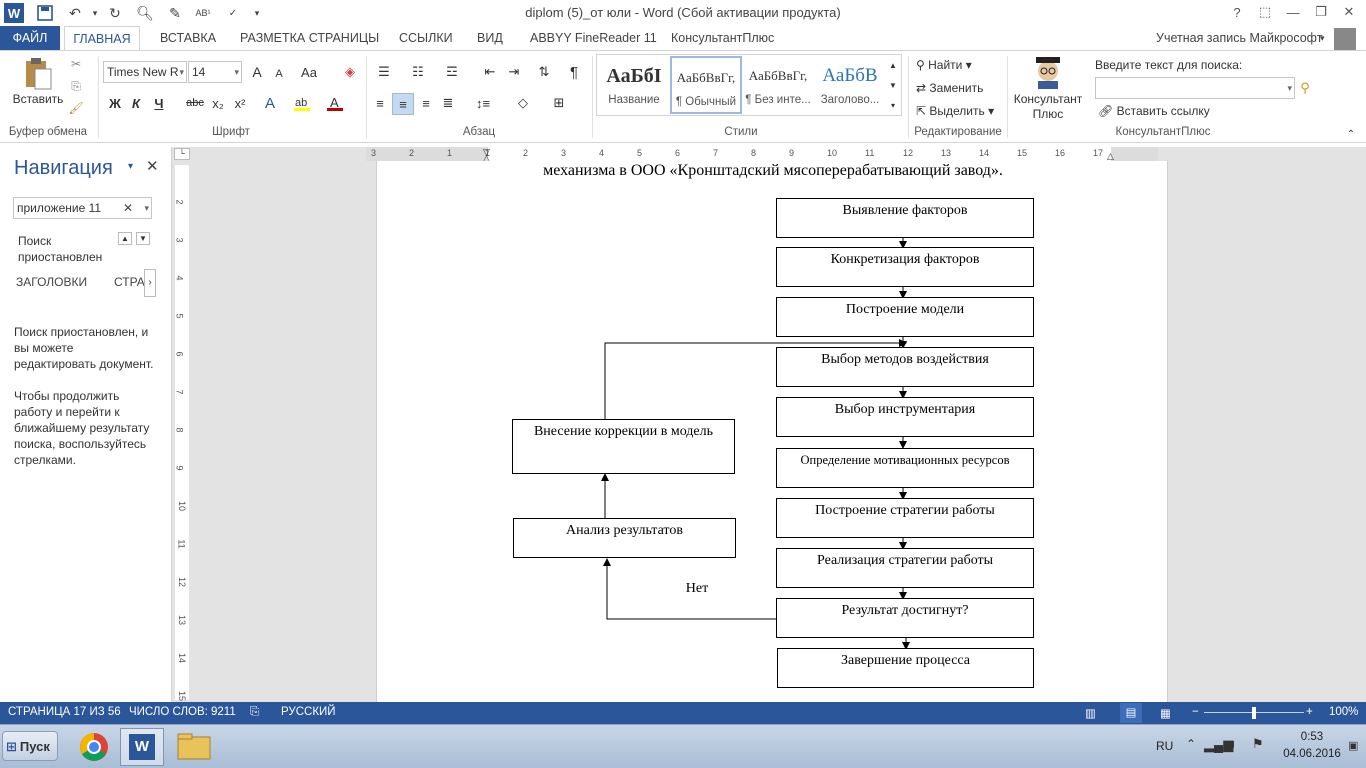 This screenshot has height=768, width=1366. I want to click on ribbon-display-options-icon: ⬚, so click(1265, 12).